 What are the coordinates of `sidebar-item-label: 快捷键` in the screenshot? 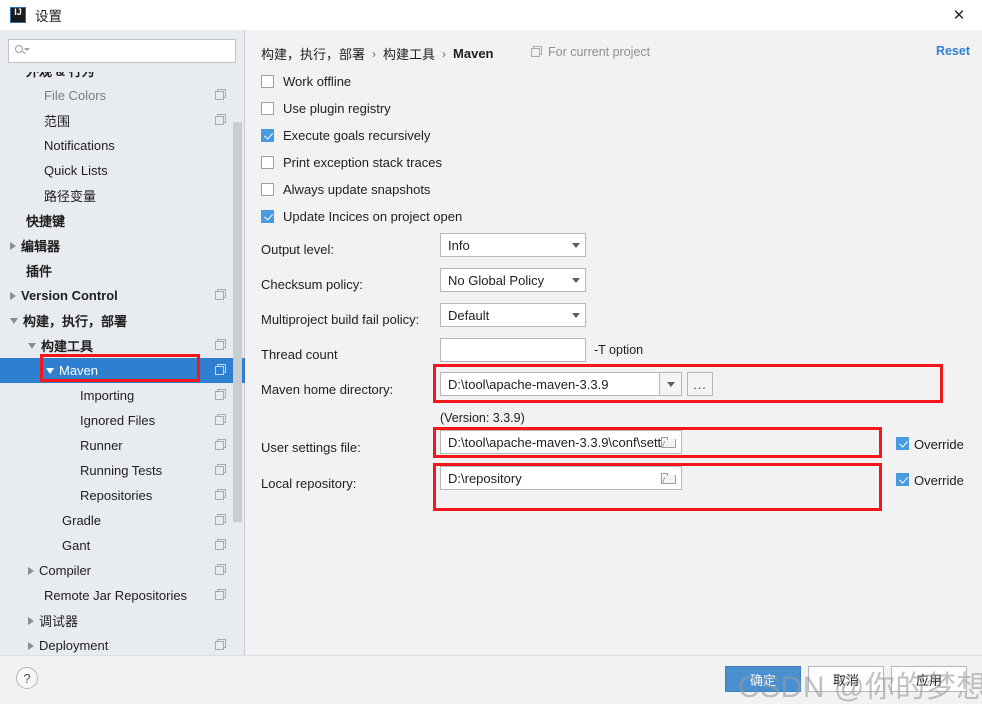 It's located at (46, 221).